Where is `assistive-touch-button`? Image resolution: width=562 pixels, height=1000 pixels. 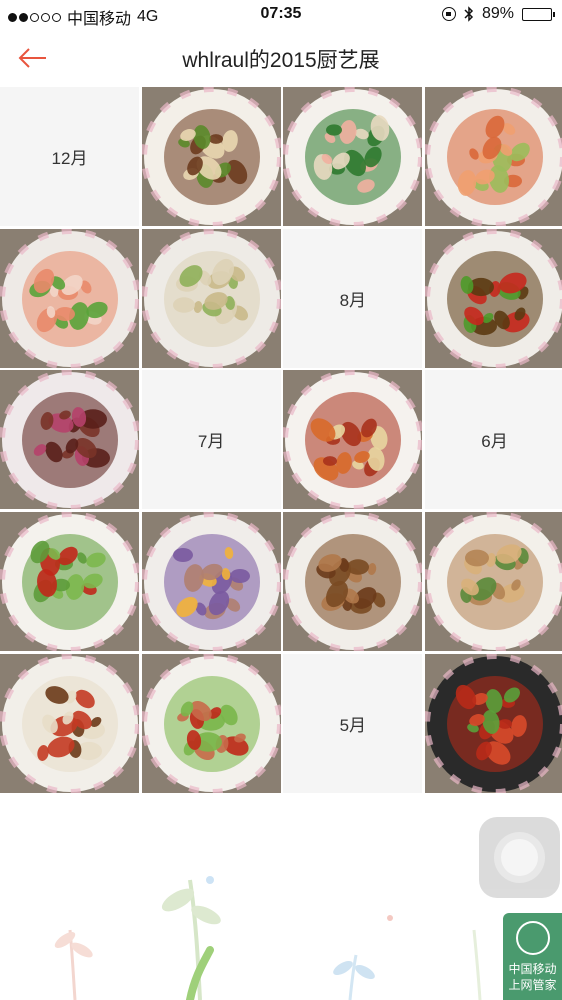 assistive-touch-button is located at coordinates (519, 857).